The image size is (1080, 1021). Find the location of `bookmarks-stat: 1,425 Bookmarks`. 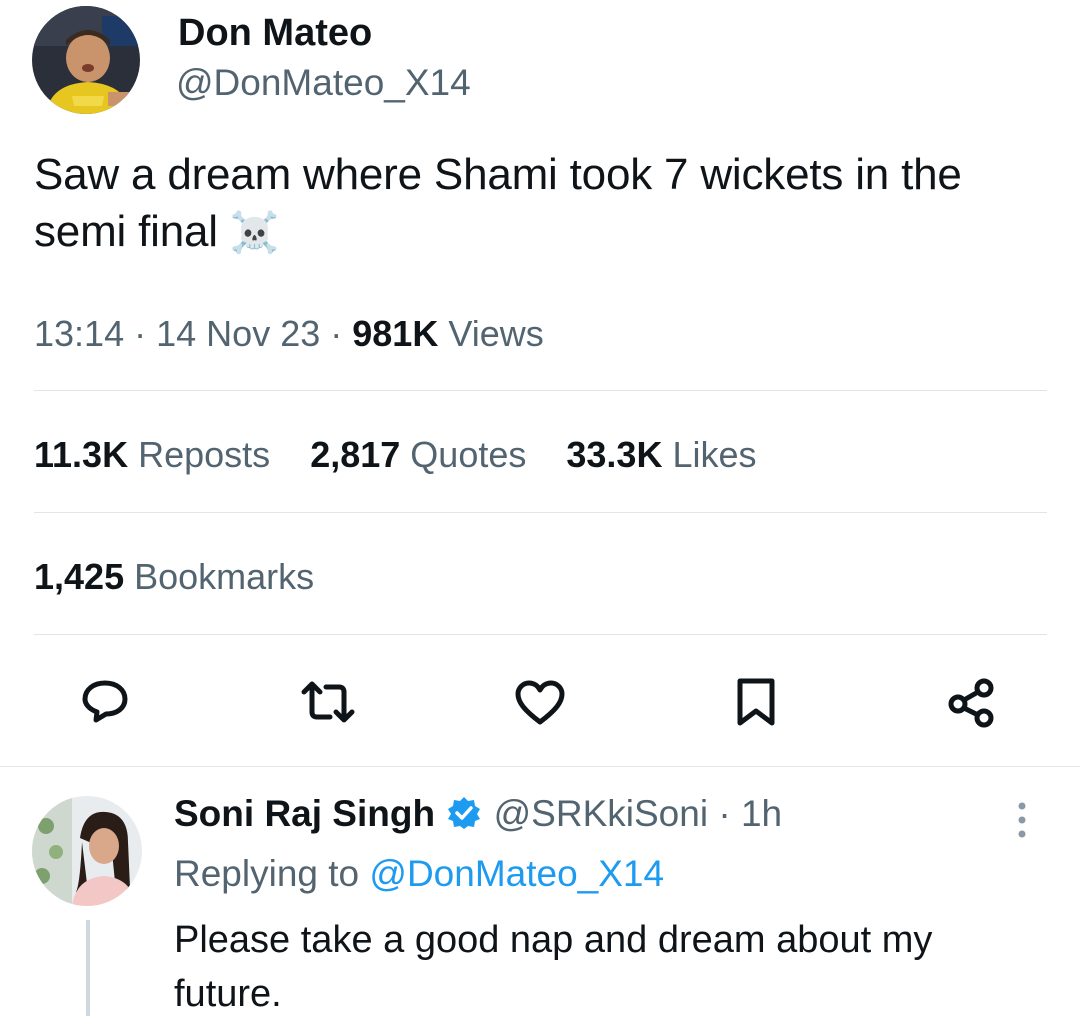

bookmarks-stat: 1,425 Bookmarks is located at coordinates (174, 577).